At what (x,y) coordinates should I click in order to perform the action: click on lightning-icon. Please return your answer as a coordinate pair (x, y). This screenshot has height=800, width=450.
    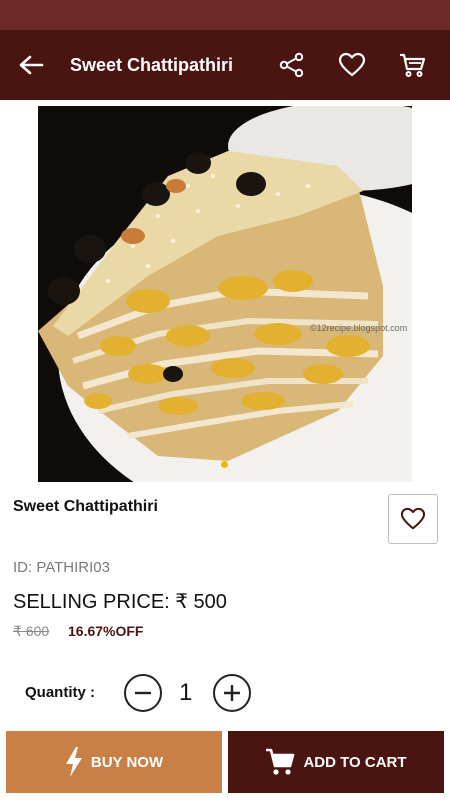
    Looking at the image, I should click on (74, 762).